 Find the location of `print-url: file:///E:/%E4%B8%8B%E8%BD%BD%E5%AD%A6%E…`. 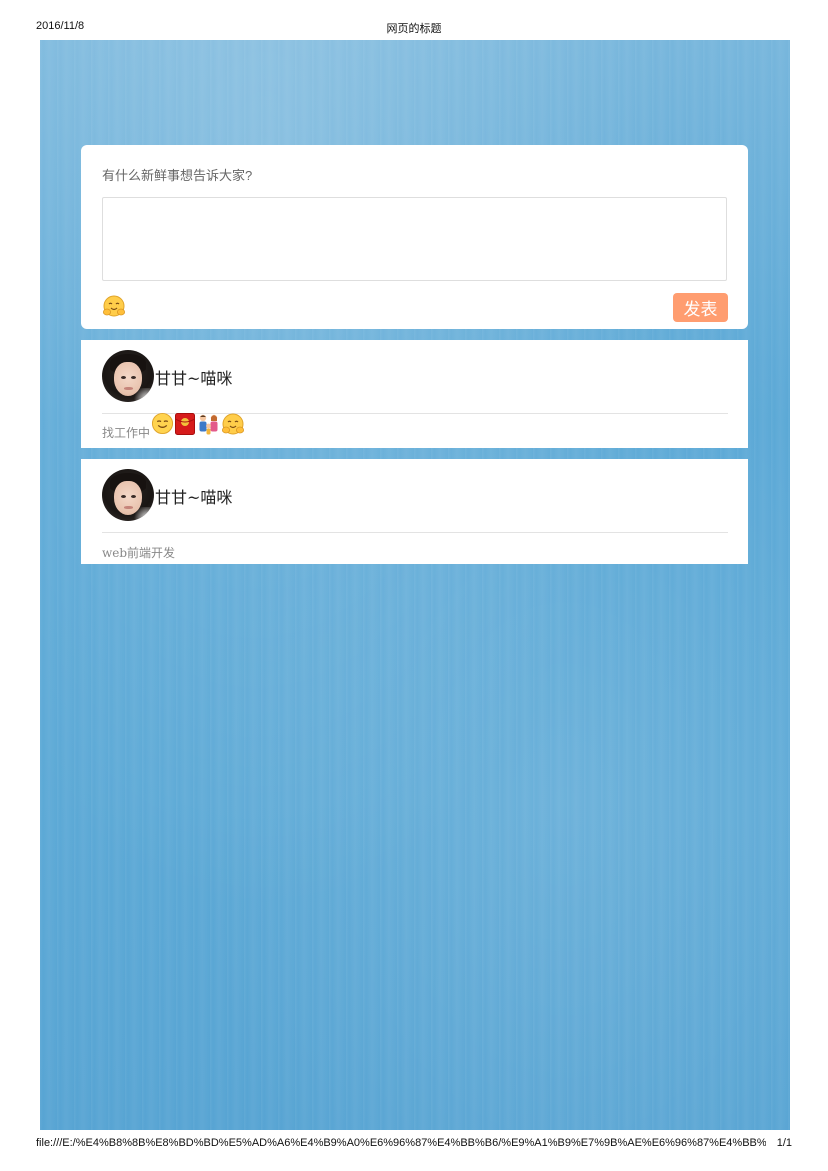

print-url: file:///E:/%E4%B8%8B%E8%BD%BD%E5%AD%A6%E… is located at coordinates (401, 1143).